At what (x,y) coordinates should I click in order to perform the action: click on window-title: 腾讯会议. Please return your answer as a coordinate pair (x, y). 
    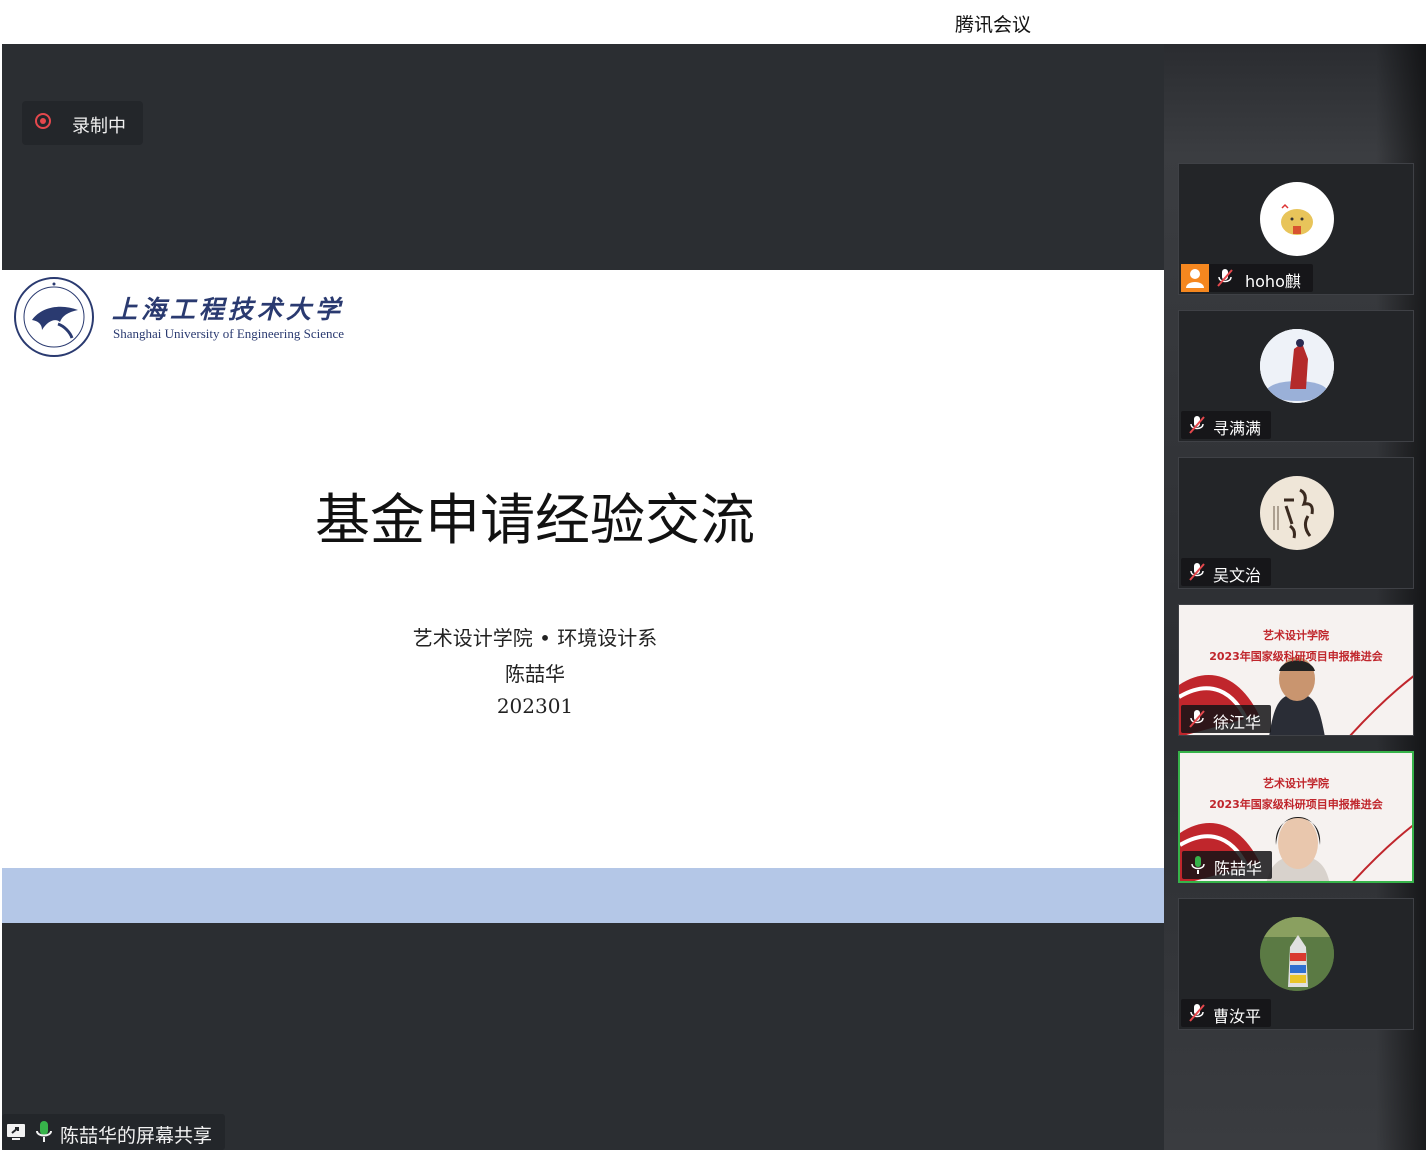
    Looking at the image, I should click on (993, 25).